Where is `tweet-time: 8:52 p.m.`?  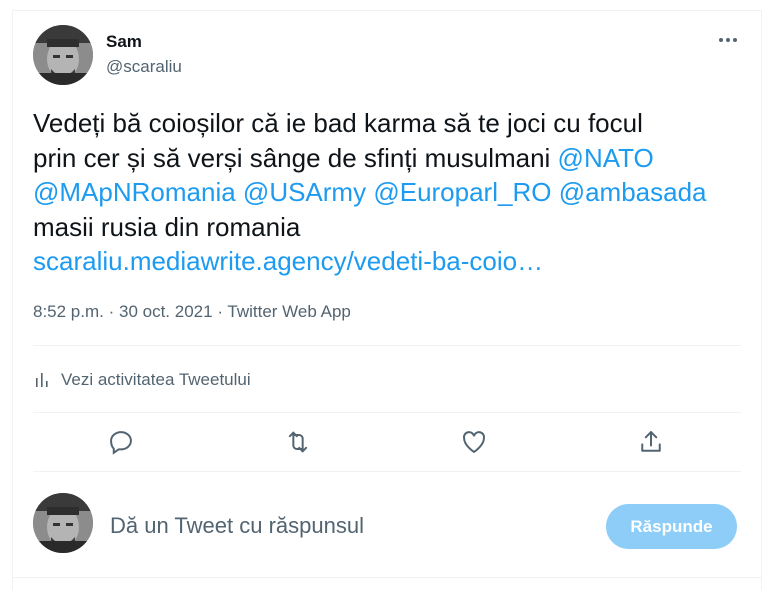 tweet-time: 8:52 p.m. is located at coordinates (68, 311).